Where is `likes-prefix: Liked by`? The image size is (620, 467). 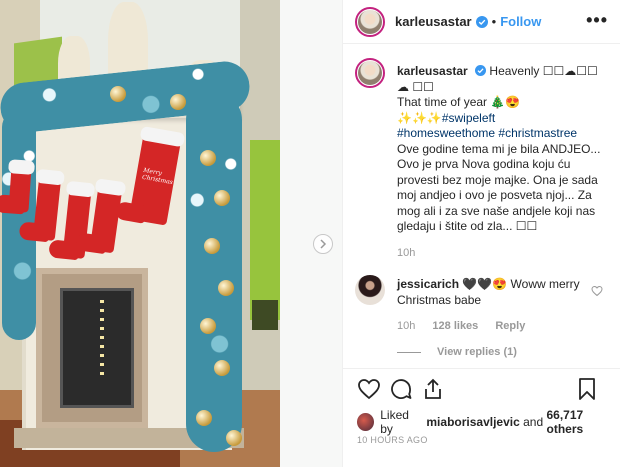 likes-prefix: Liked by is located at coordinates (394, 422).